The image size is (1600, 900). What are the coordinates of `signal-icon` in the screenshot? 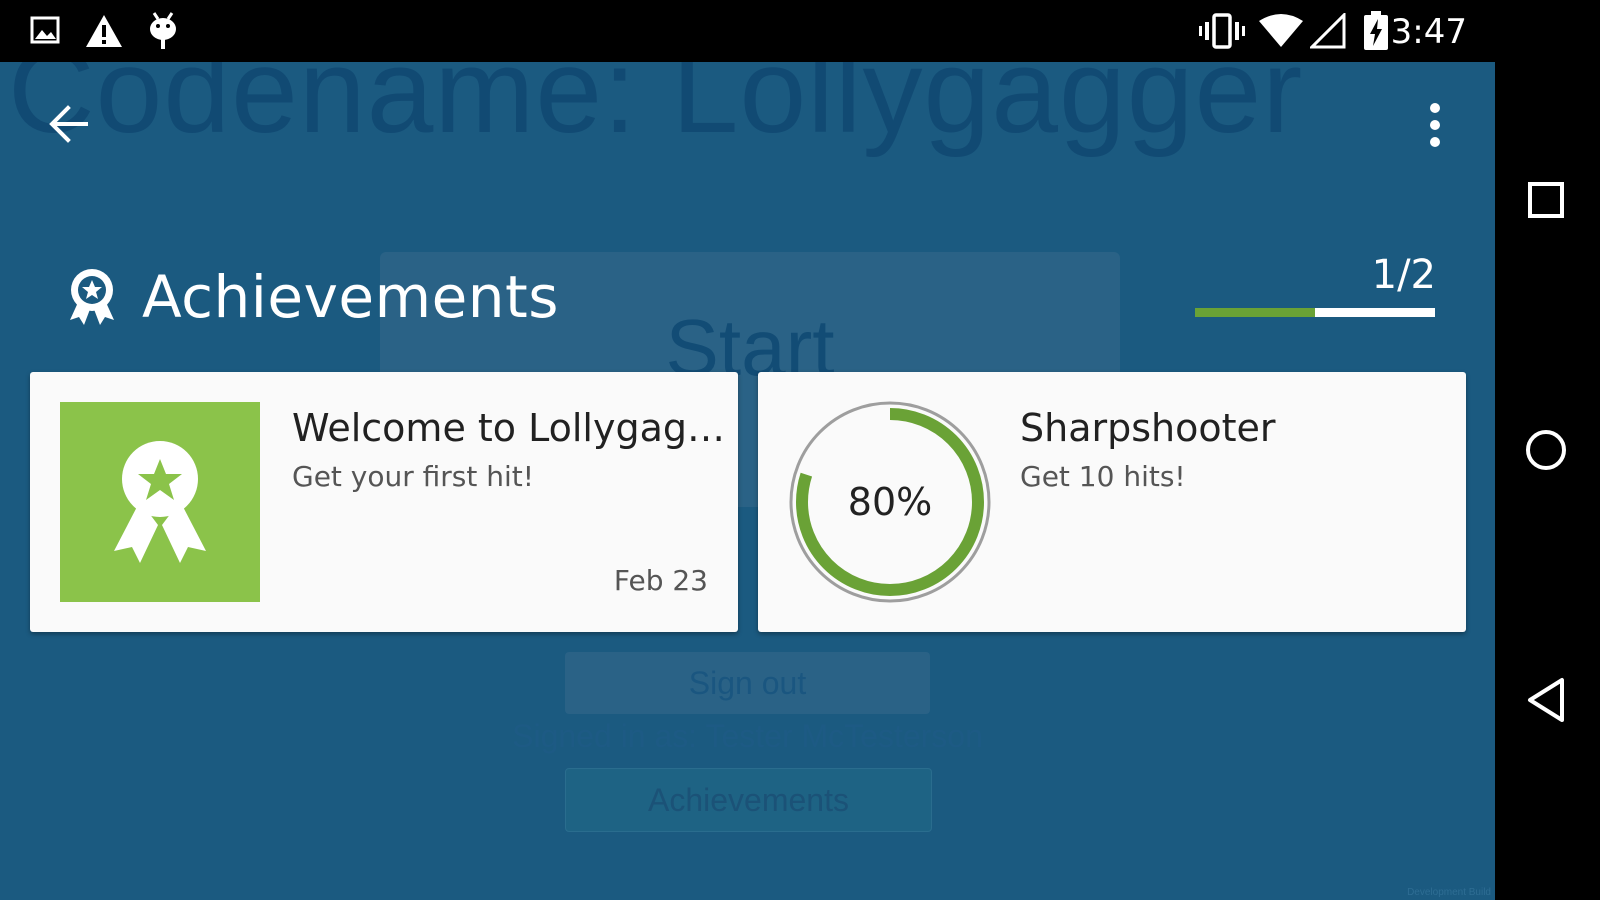 It's located at (1327, 32).